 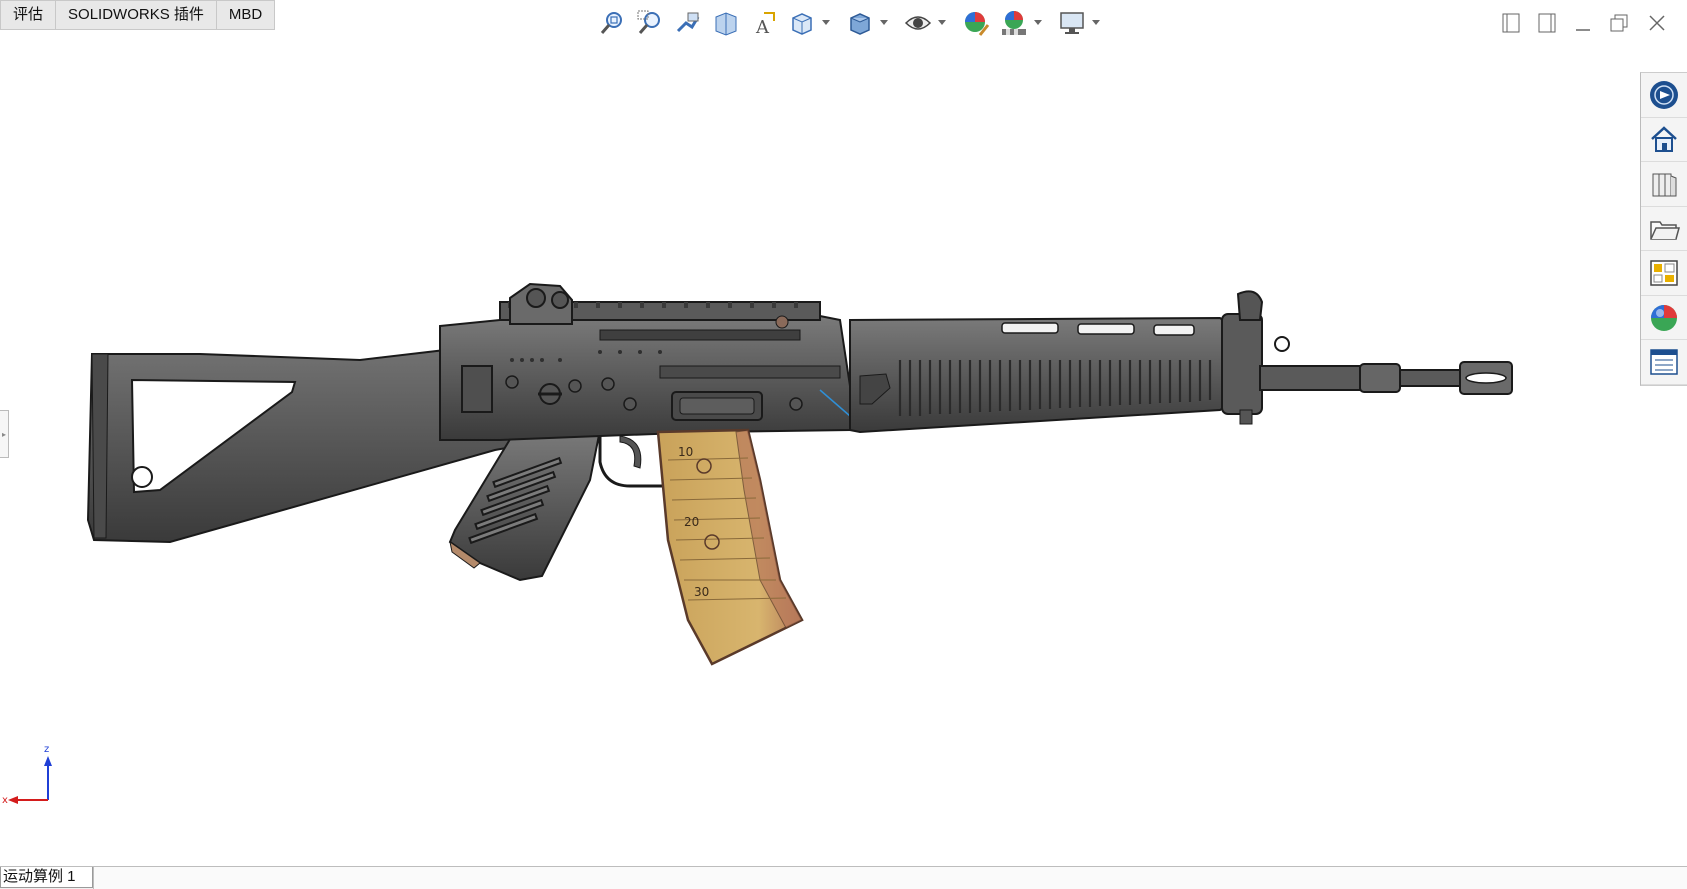 What do you see at coordinates (1664, 140) in the screenshot?
I see `3dexperience-home-icon` at bounding box center [1664, 140].